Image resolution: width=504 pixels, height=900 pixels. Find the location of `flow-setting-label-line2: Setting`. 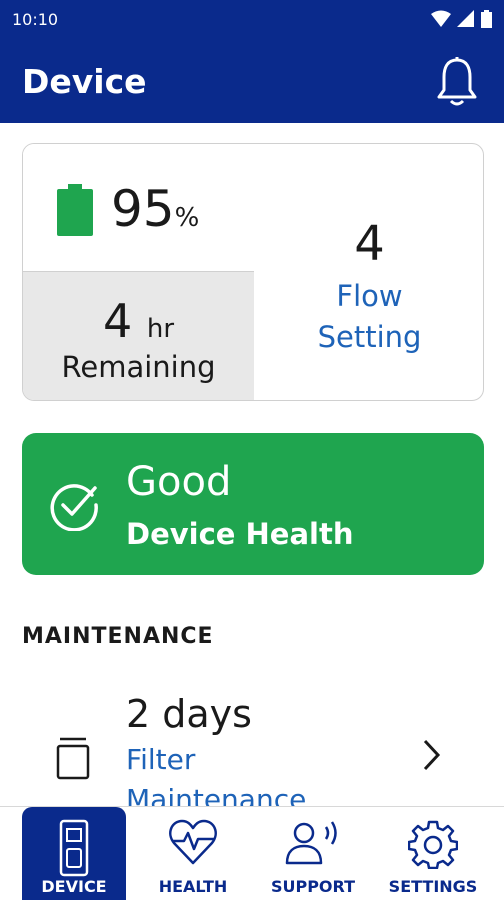

flow-setting-label-line2: Setting is located at coordinates (369, 337).